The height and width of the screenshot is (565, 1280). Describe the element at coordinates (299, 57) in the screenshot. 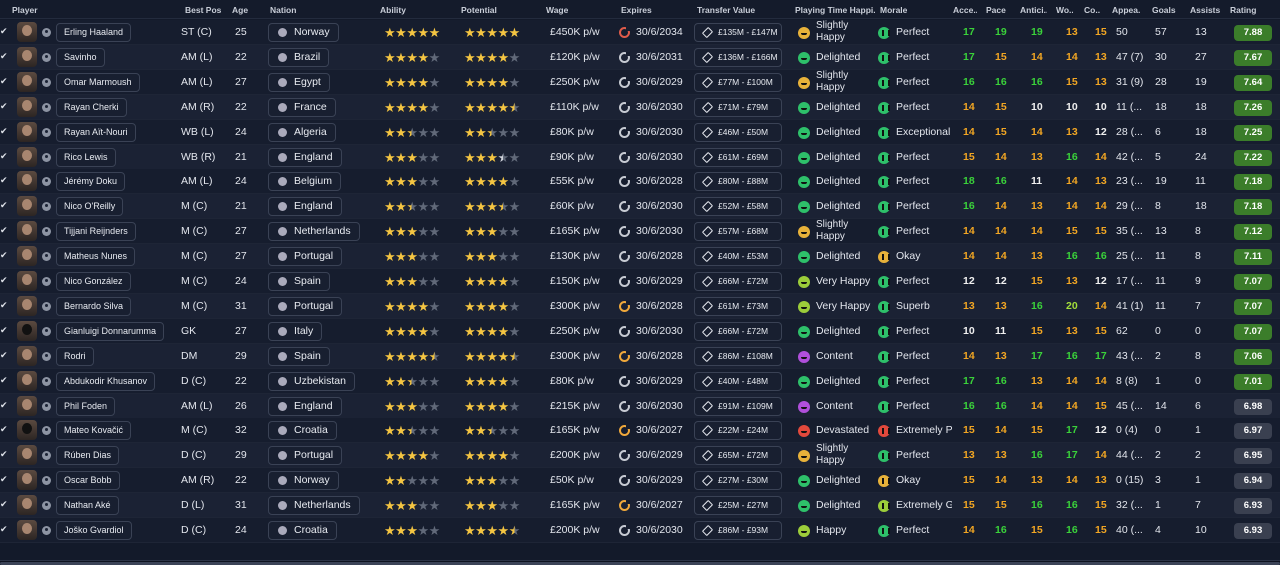

I see `nation-box: Brazil` at that location.